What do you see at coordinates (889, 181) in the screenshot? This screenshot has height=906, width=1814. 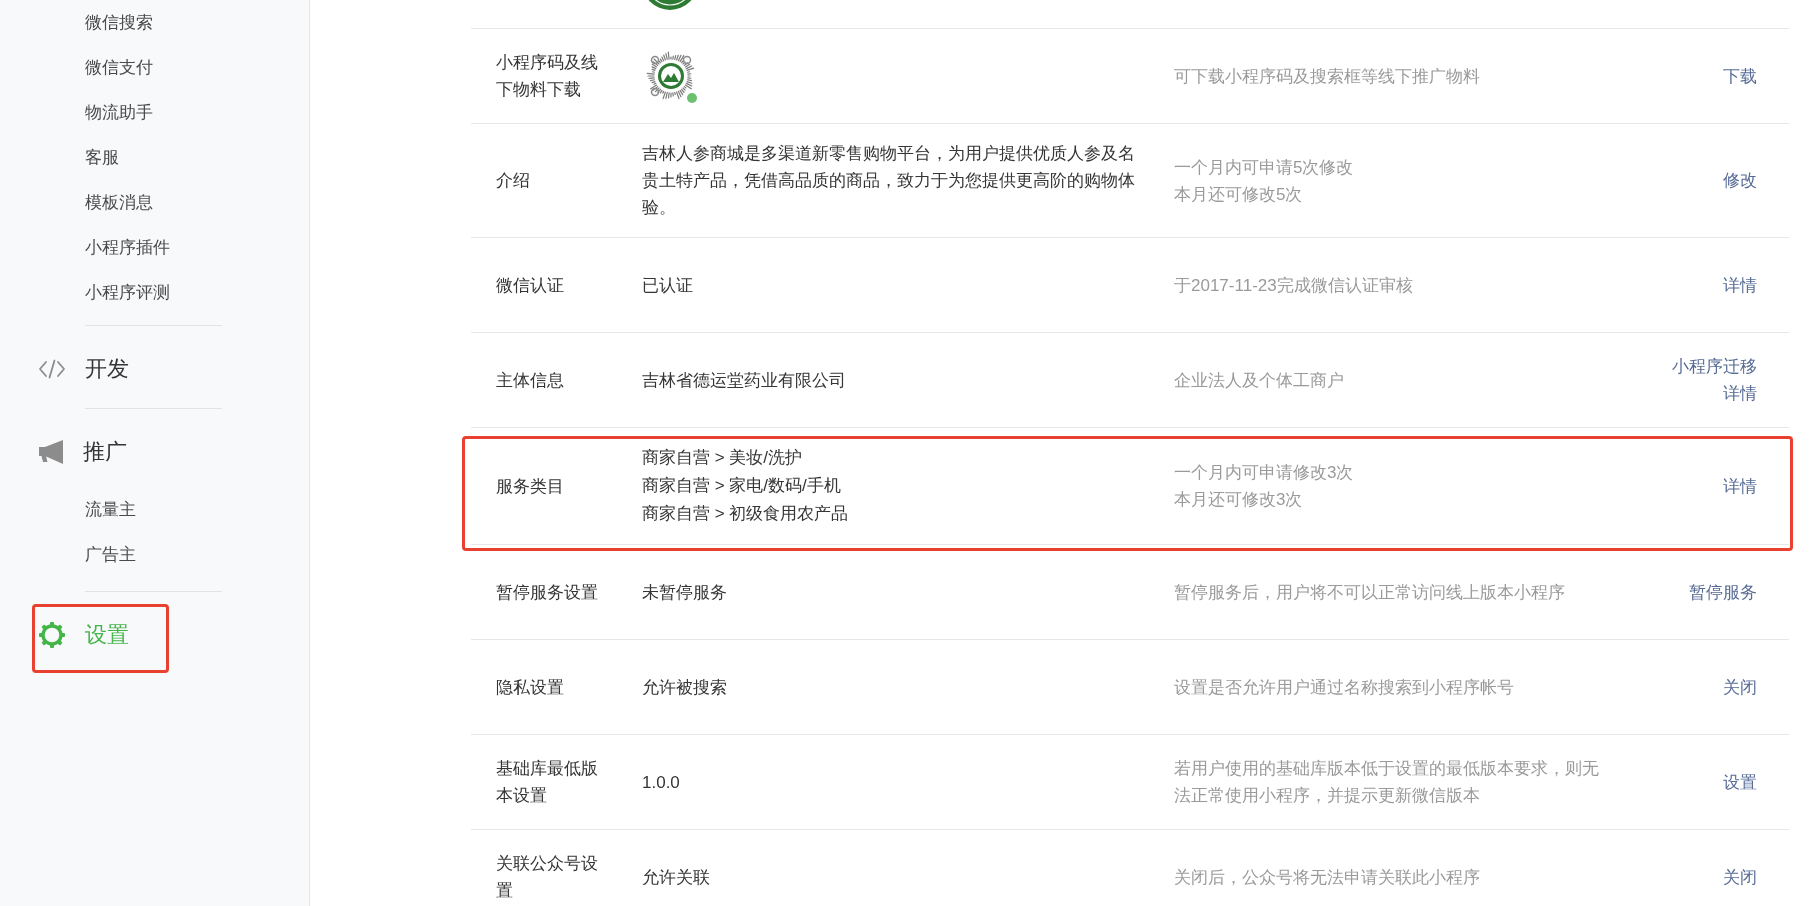 I see `row-value: 吉林人参商城是多渠道新零售购物平台，为用户提供优质人参及名贵土特产品，凭借高品质的商品，致力于为您提供更高阶的购物体验。` at bounding box center [889, 181].